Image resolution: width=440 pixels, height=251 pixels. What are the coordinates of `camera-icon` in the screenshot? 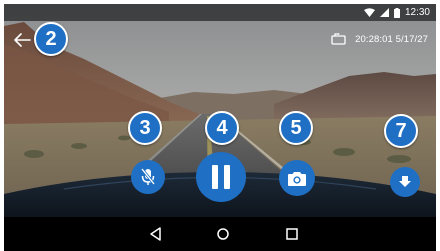 It's located at (297, 178).